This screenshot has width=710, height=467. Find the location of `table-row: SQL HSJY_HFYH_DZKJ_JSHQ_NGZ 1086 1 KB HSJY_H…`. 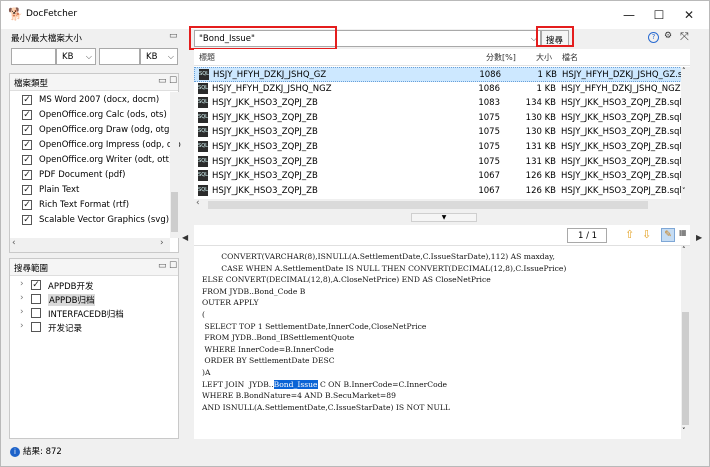

table-row: SQL HSJY_HFYH_DZKJ_JSHQ_NGZ 1086 1 KB HSJY_H… is located at coordinates (442, 89).